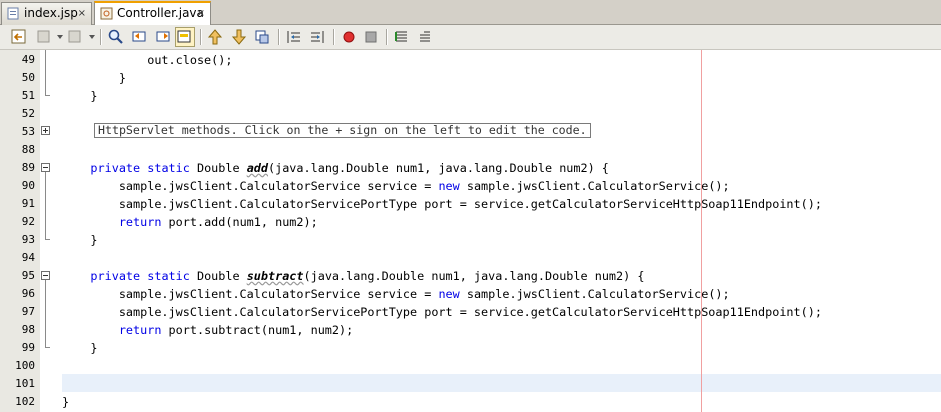 This screenshot has height=412, width=941. Describe the element at coordinates (257, 330) in the screenshot. I see `code-text: port.subtract(num1, num2);` at that location.